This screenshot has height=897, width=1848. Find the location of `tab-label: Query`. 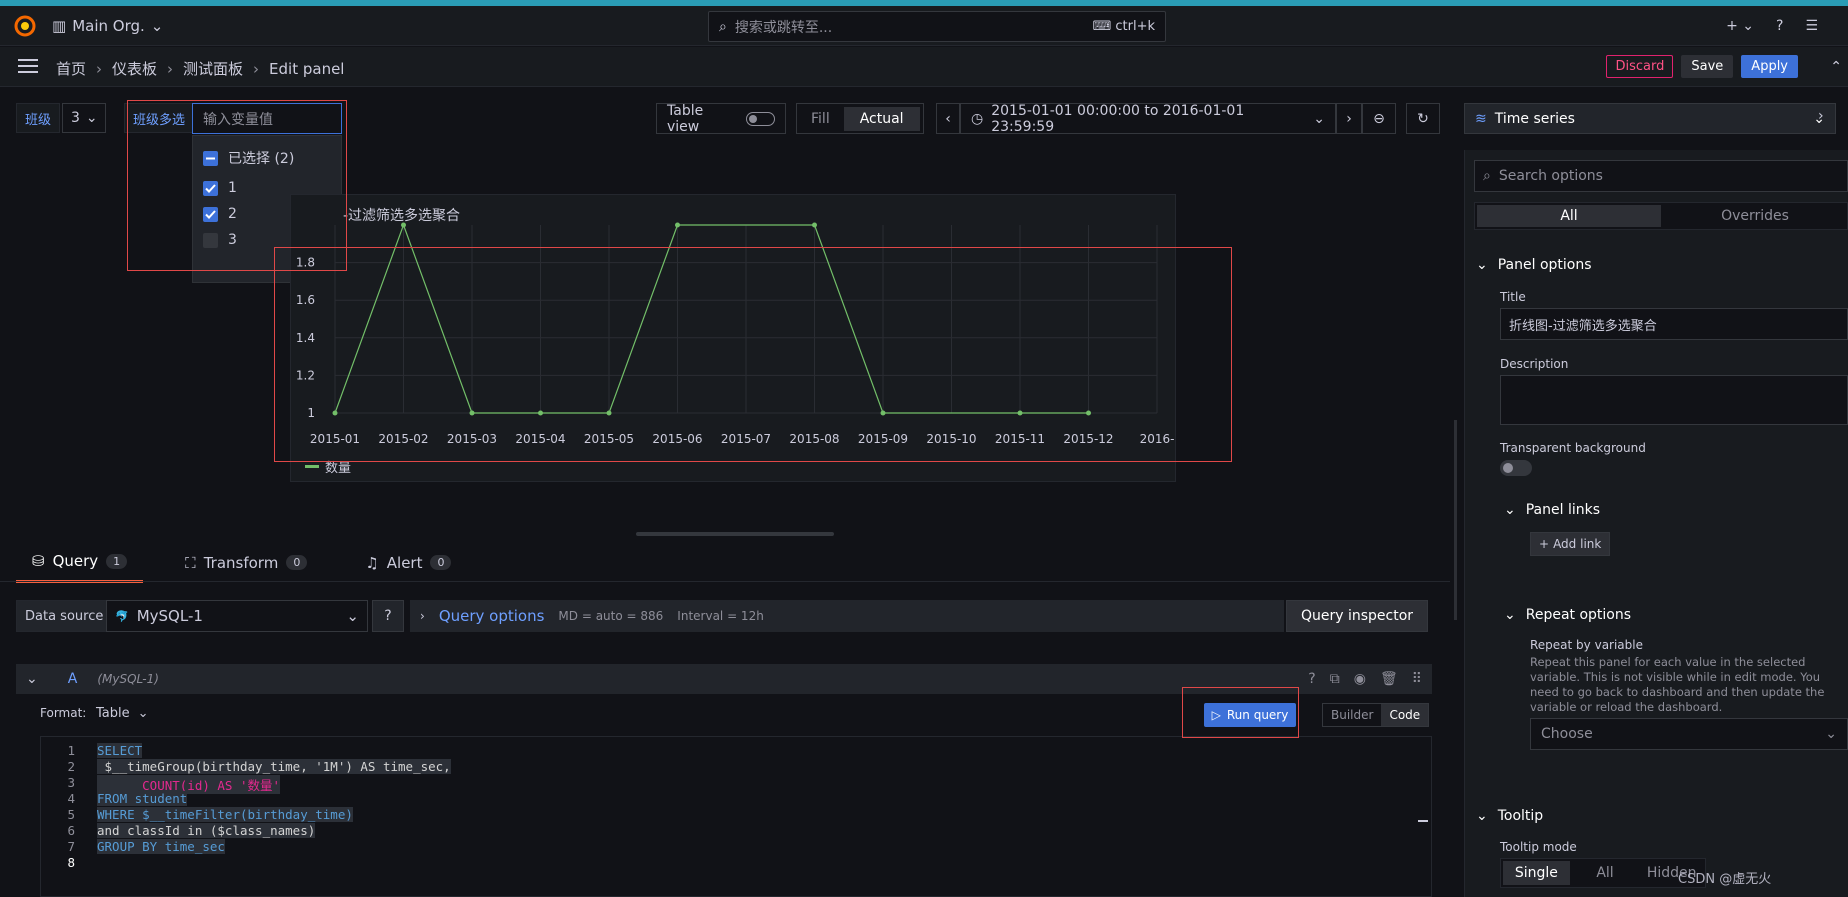

tab-label: Query is located at coordinates (75, 561).